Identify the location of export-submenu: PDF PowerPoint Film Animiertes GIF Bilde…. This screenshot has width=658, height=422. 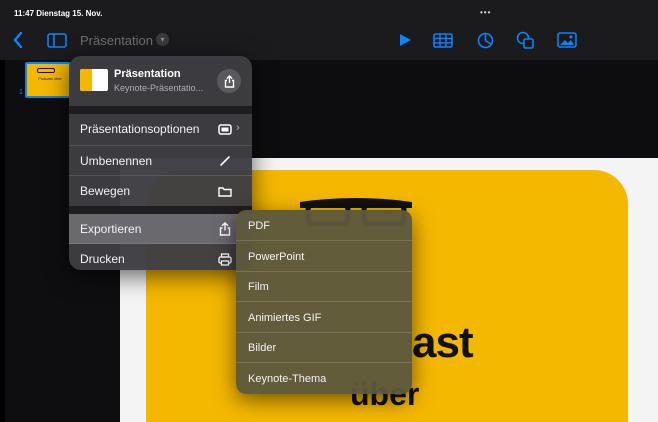
(324, 302).